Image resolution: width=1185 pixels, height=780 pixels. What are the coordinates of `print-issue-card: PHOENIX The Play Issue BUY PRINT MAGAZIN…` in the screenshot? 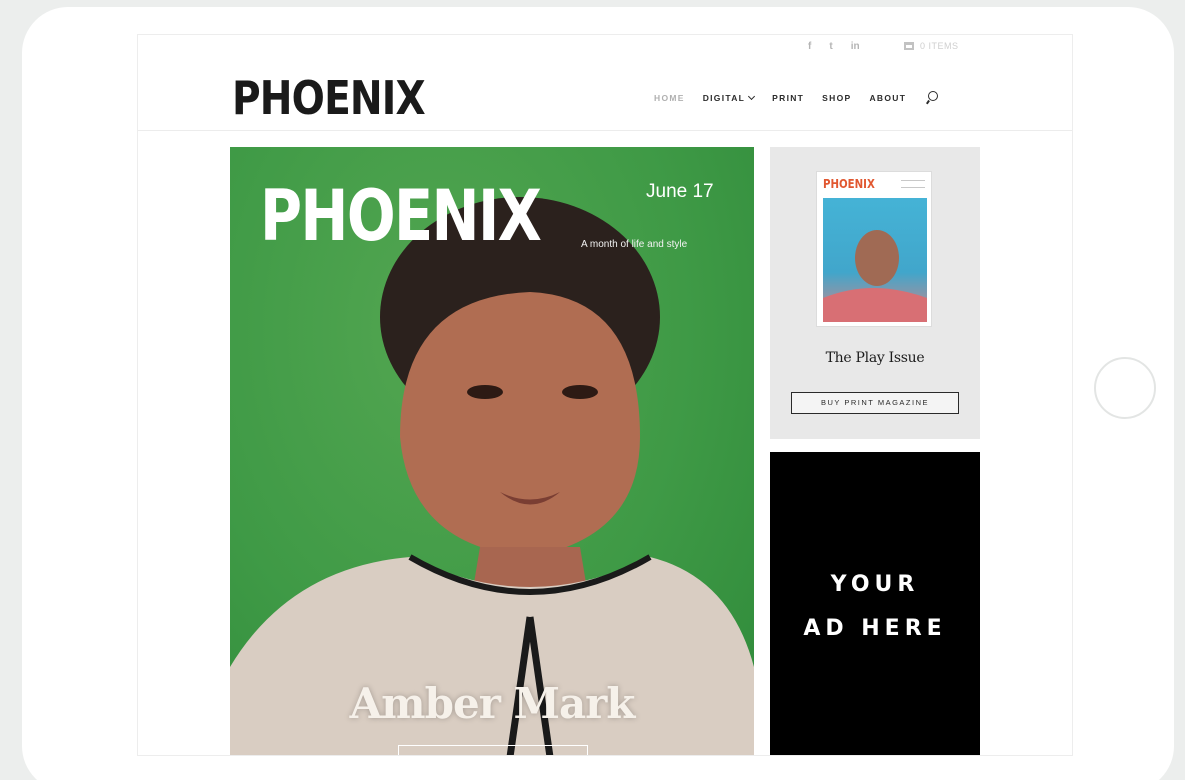 It's located at (875, 293).